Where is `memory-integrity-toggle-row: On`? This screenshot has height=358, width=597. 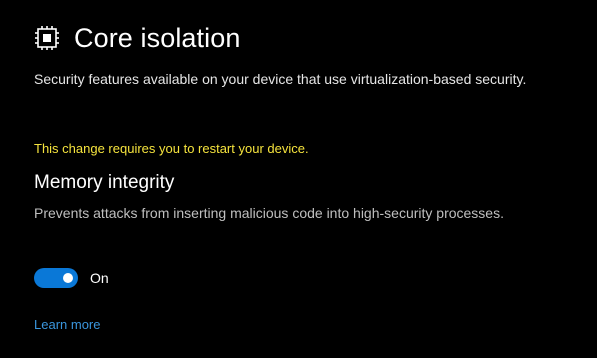 memory-integrity-toggle-row: On is located at coordinates (71, 278).